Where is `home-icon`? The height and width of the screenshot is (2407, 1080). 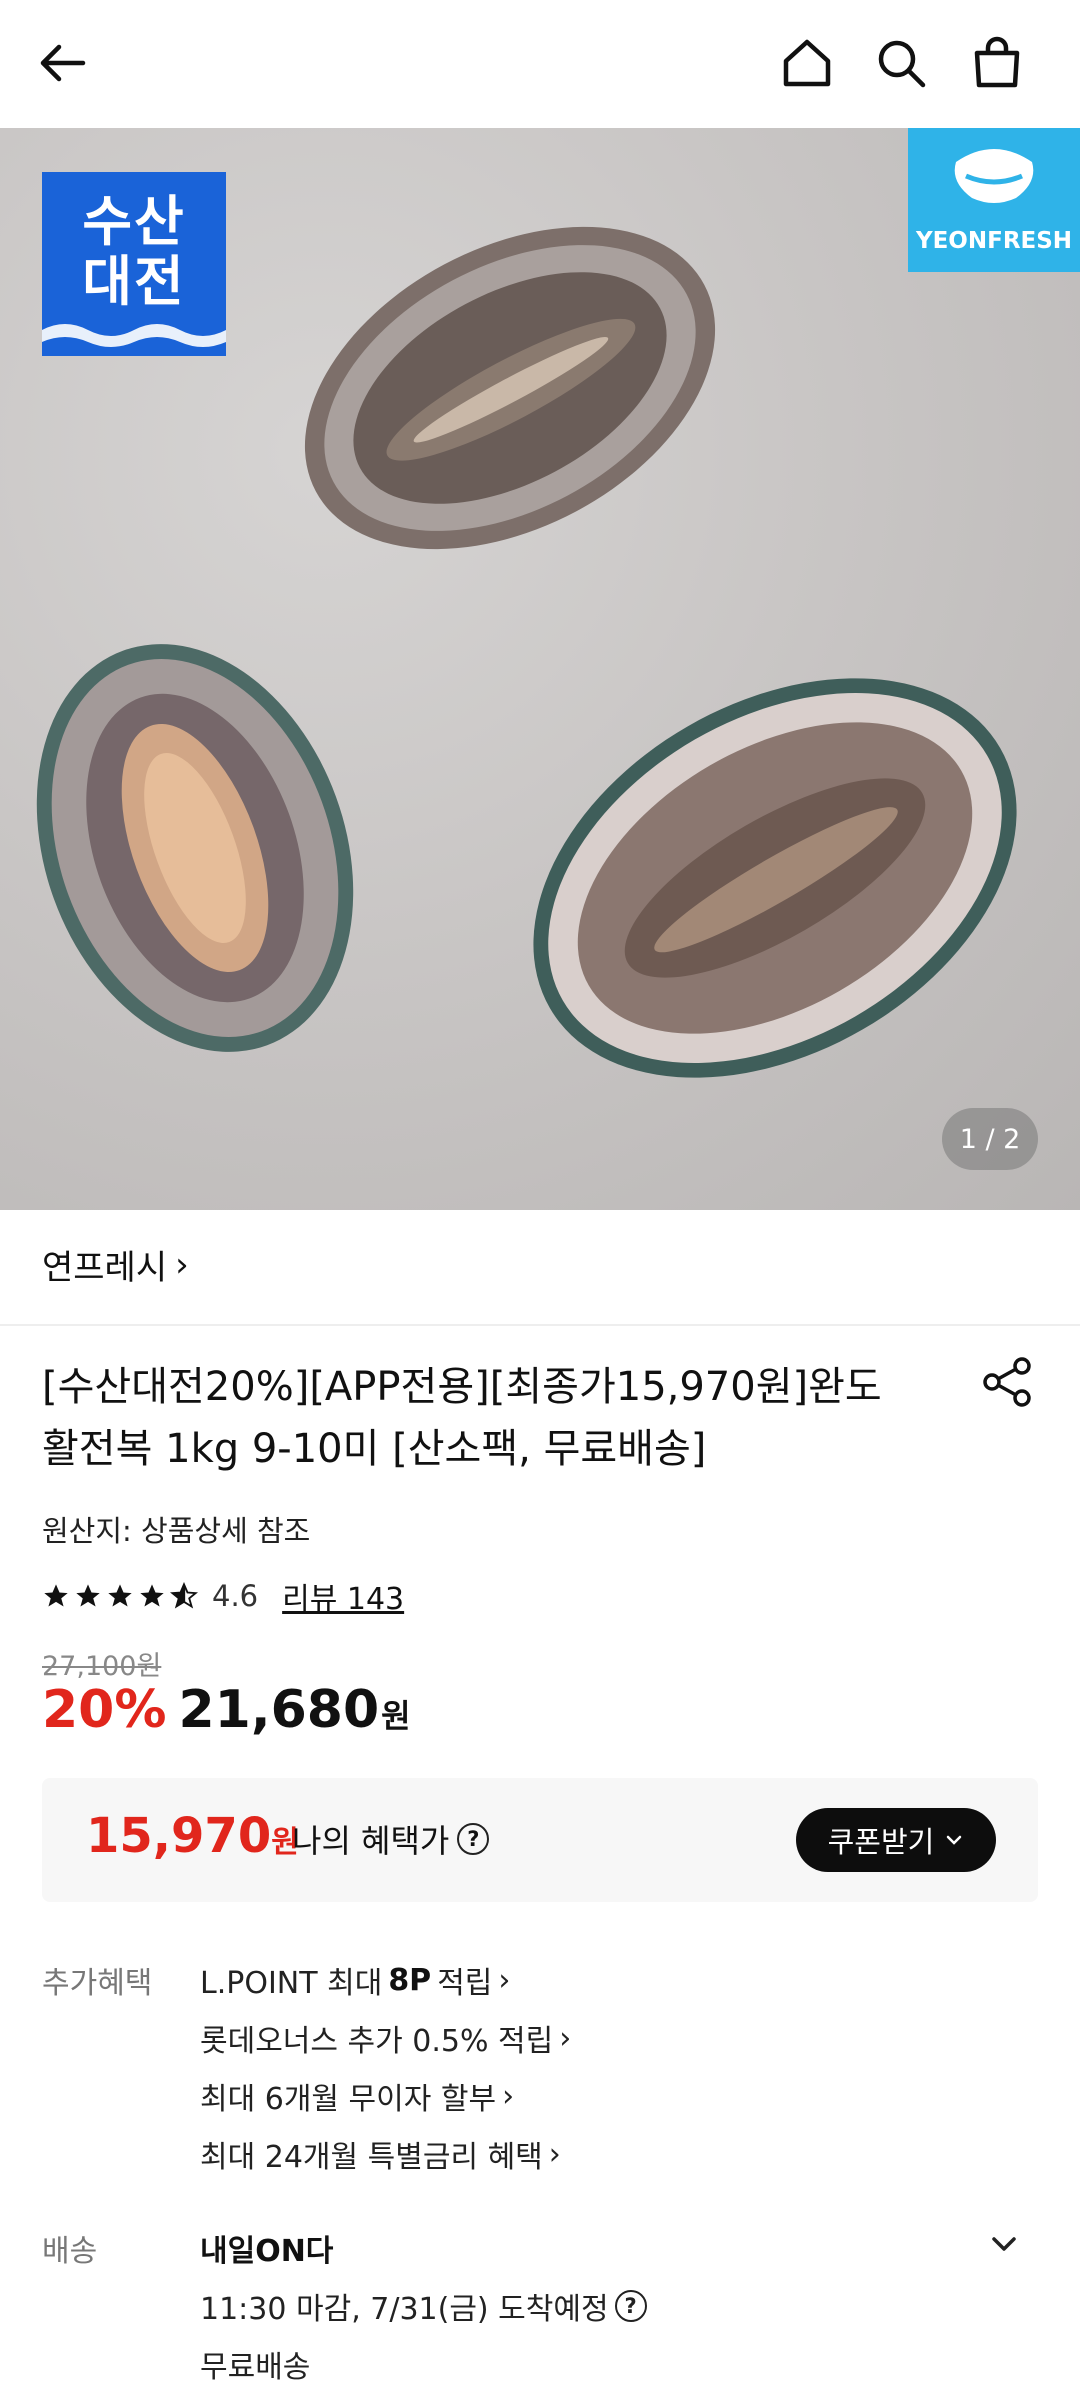
home-icon is located at coordinates (807, 63).